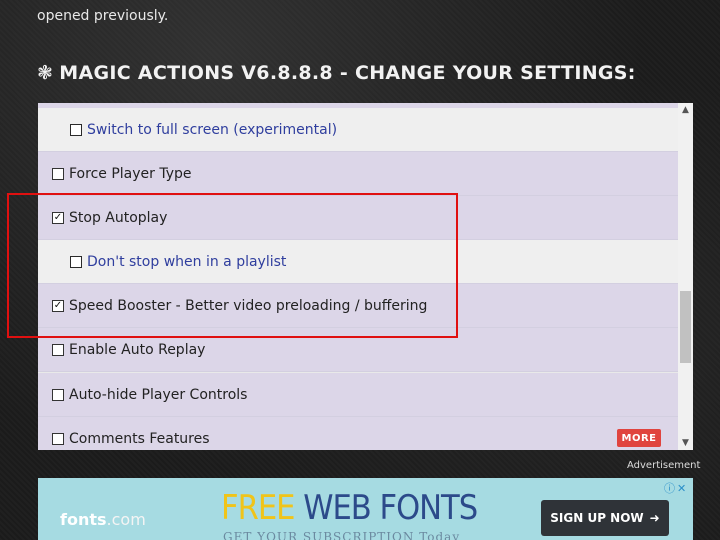 The image size is (720, 540). What do you see at coordinates (685, 327) in the screenshot?
I see `scroll-thumb` at bounding box center [685, 327].